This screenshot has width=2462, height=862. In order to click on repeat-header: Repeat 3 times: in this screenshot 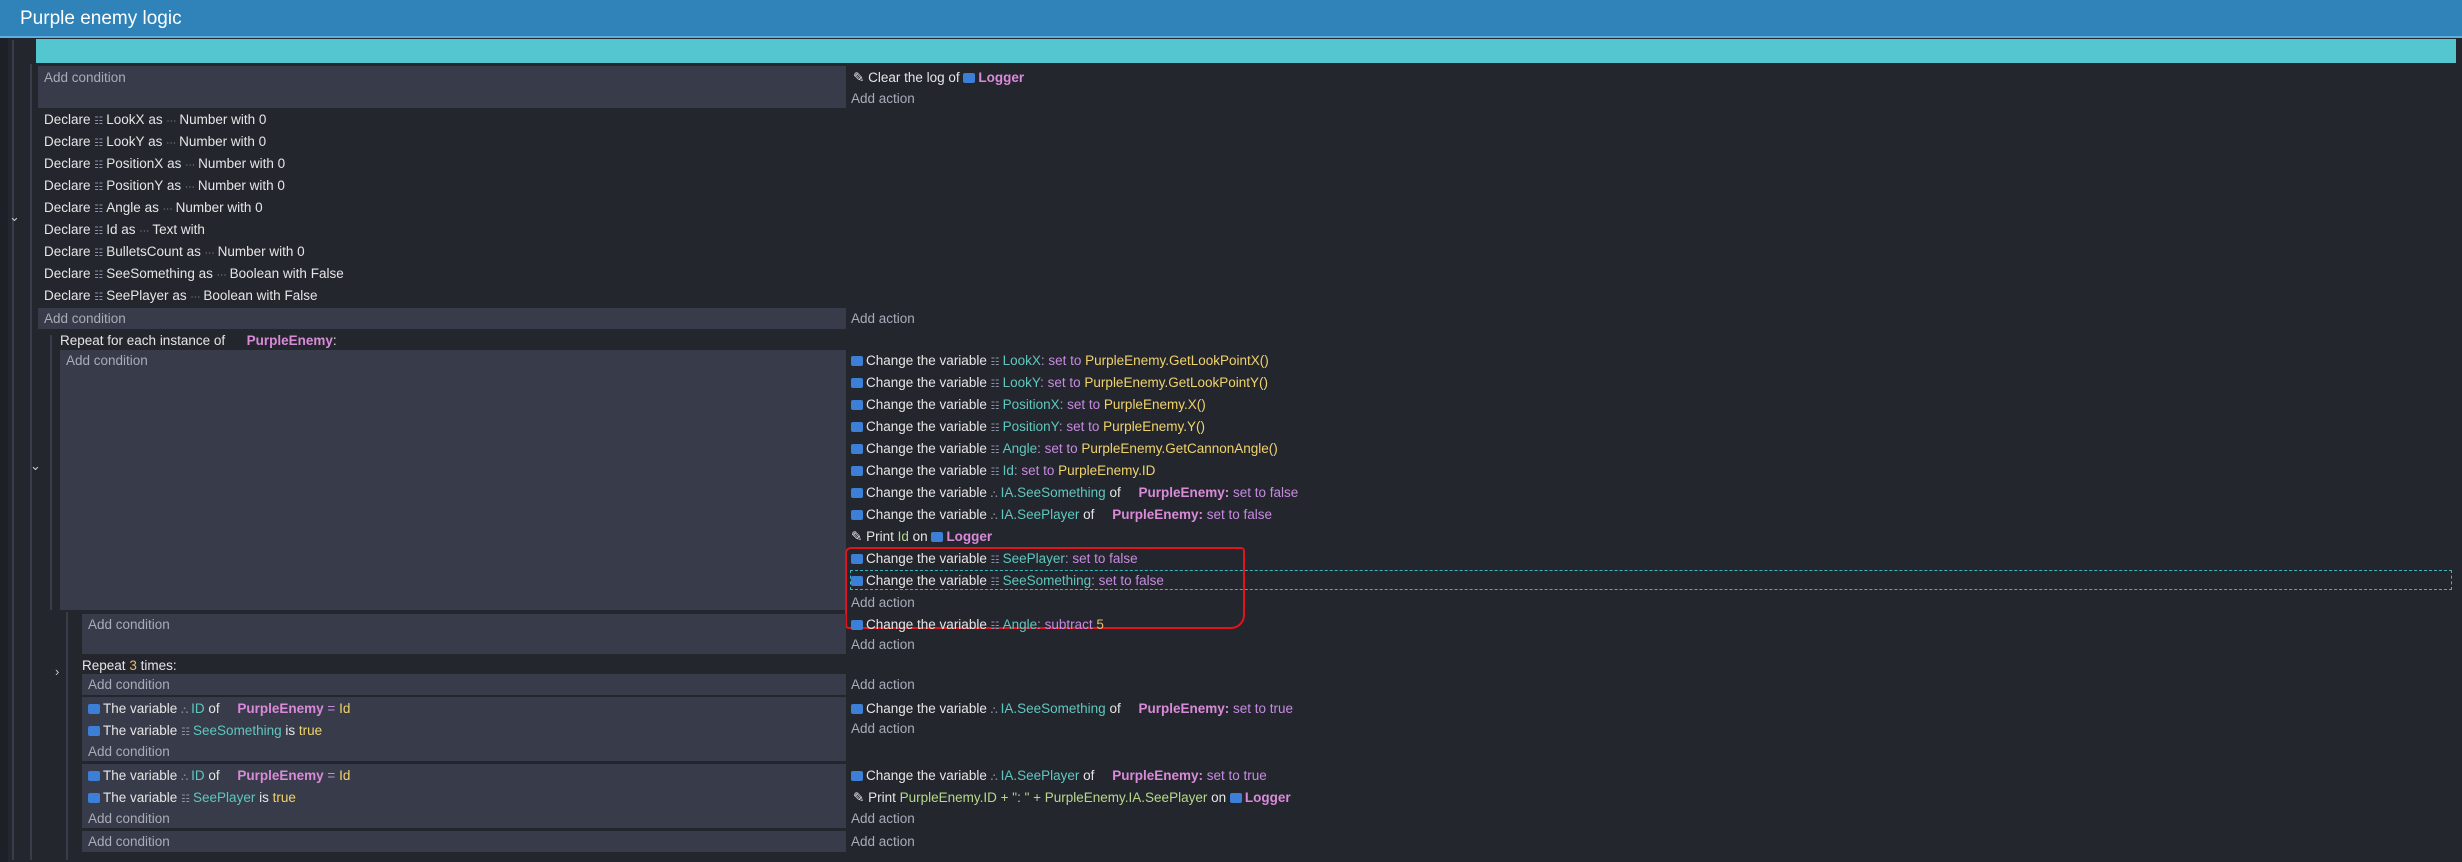, I will do `click(129, 665)`.